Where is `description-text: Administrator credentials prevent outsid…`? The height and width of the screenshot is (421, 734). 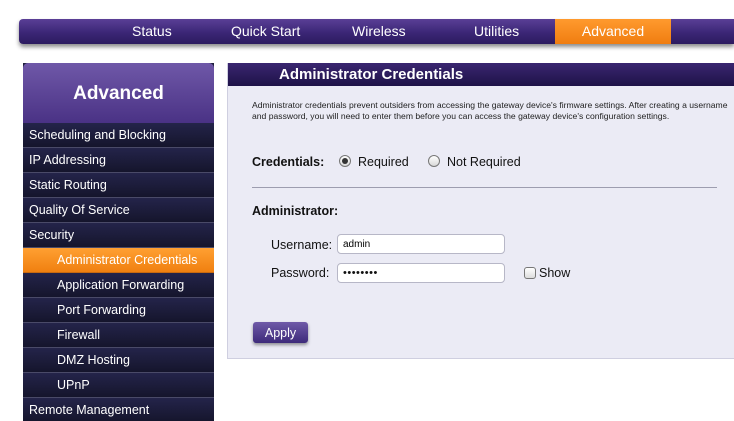
description-text: Administrator credentials prevent outsid… is located at coordinates (490, 110).